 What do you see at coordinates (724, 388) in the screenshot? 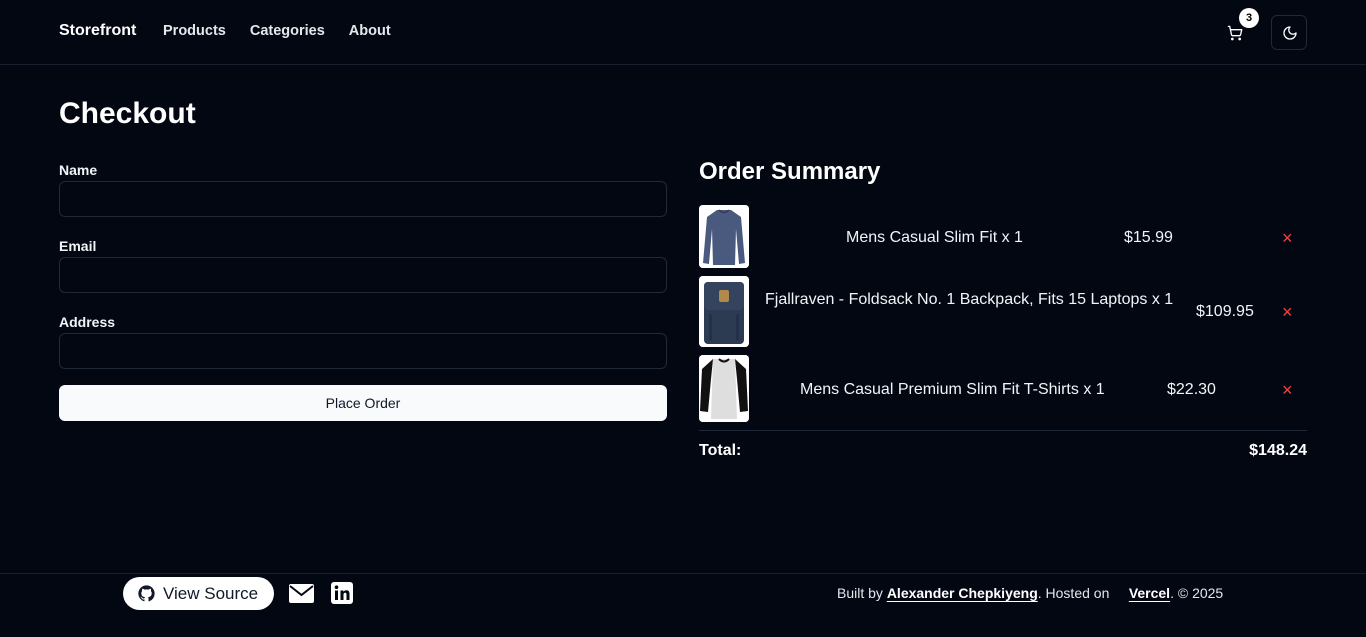
I see `product-image-raglan-shirt` at bounding box center [724, 388].